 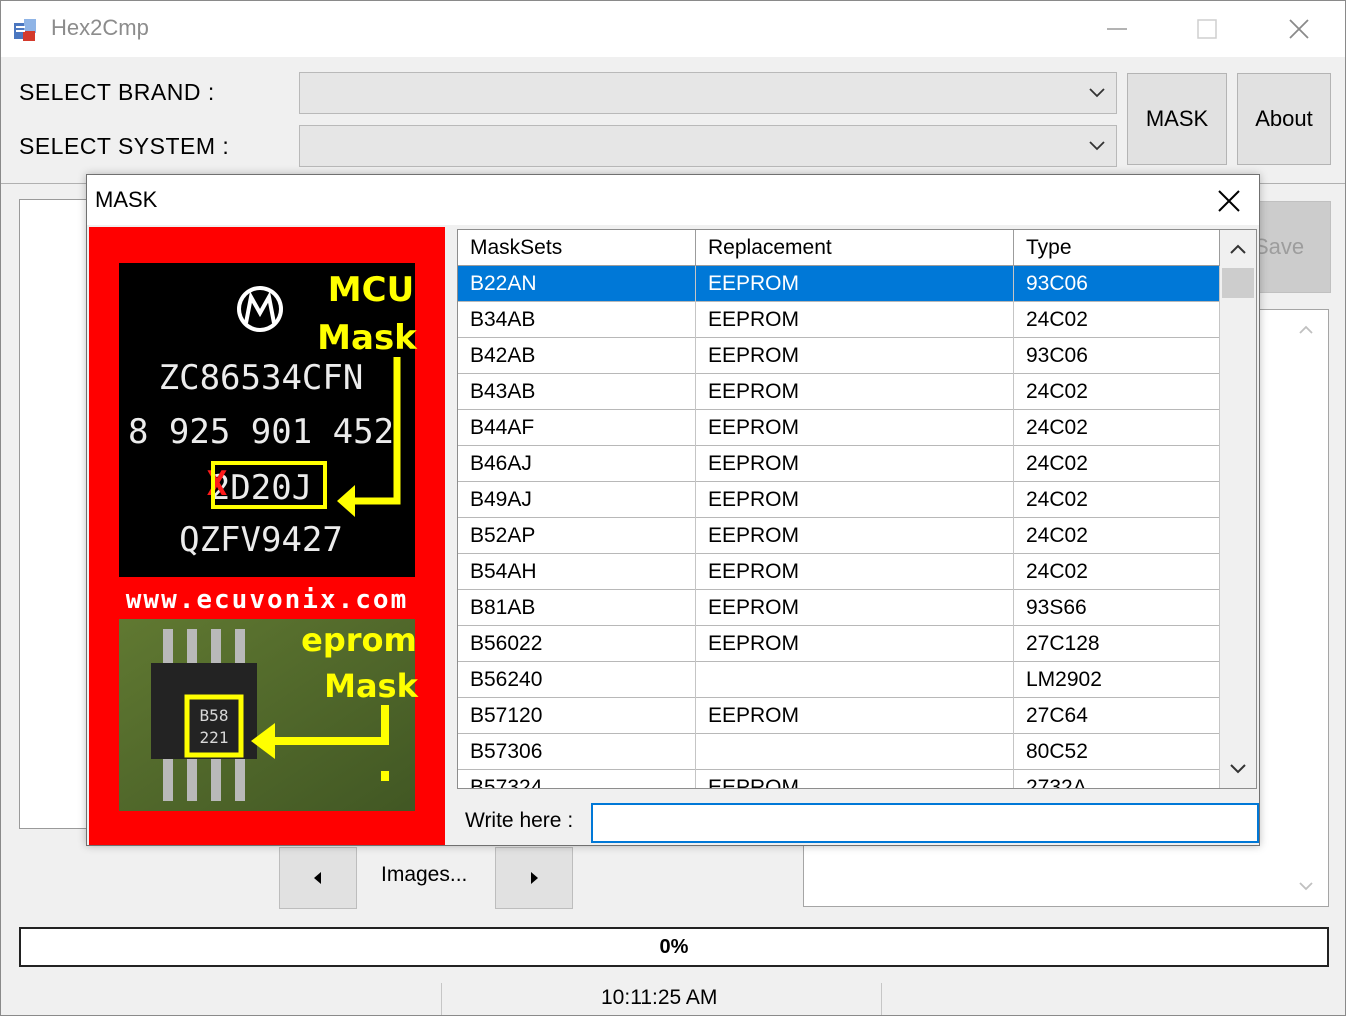 What do you see at coordinates (261, 432) in the screenshot?
I see `chip-line-2: 8 925 901 452` at bounding box center [261, 432].